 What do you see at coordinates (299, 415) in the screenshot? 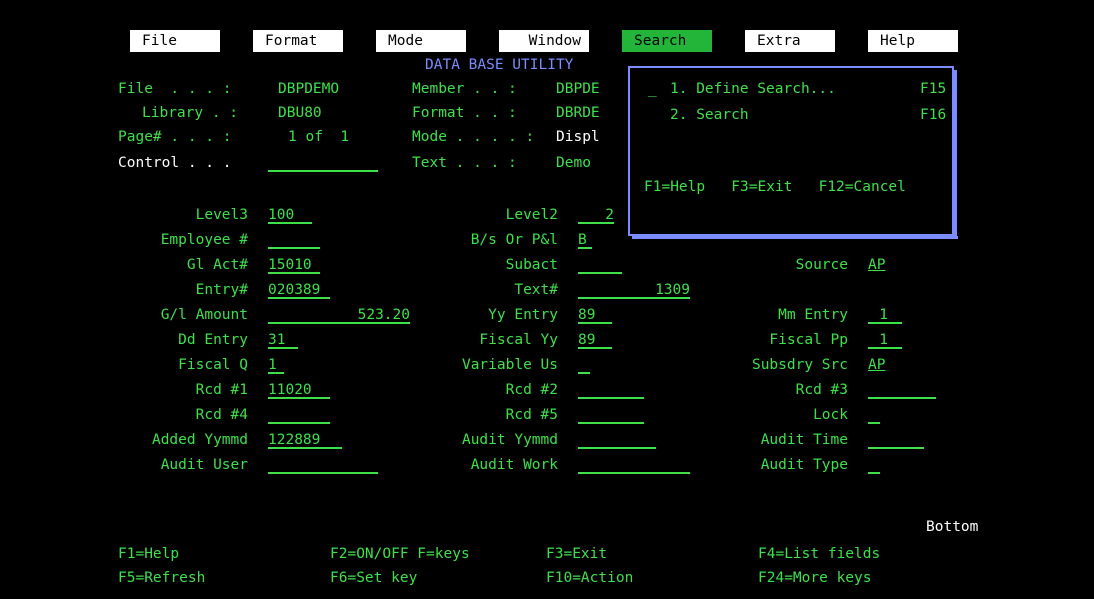
I see `rcd4-input` at bounding box center [299, 415].